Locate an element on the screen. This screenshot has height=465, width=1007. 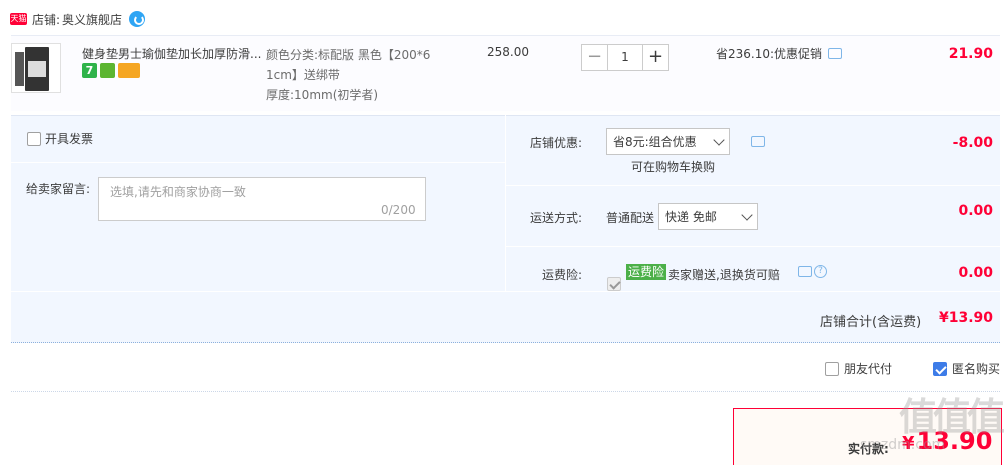
product-thumbnail is located at coordinates (36, 68).